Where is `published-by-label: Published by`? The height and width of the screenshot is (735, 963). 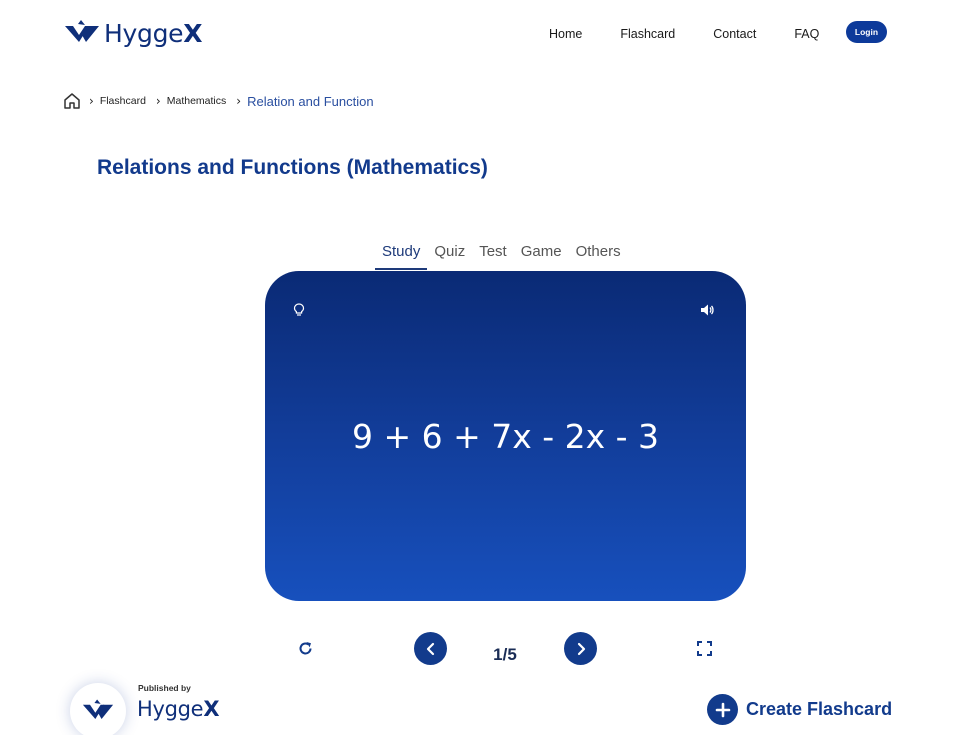 published-by-label: Published by is located at coordinates (164, 688).